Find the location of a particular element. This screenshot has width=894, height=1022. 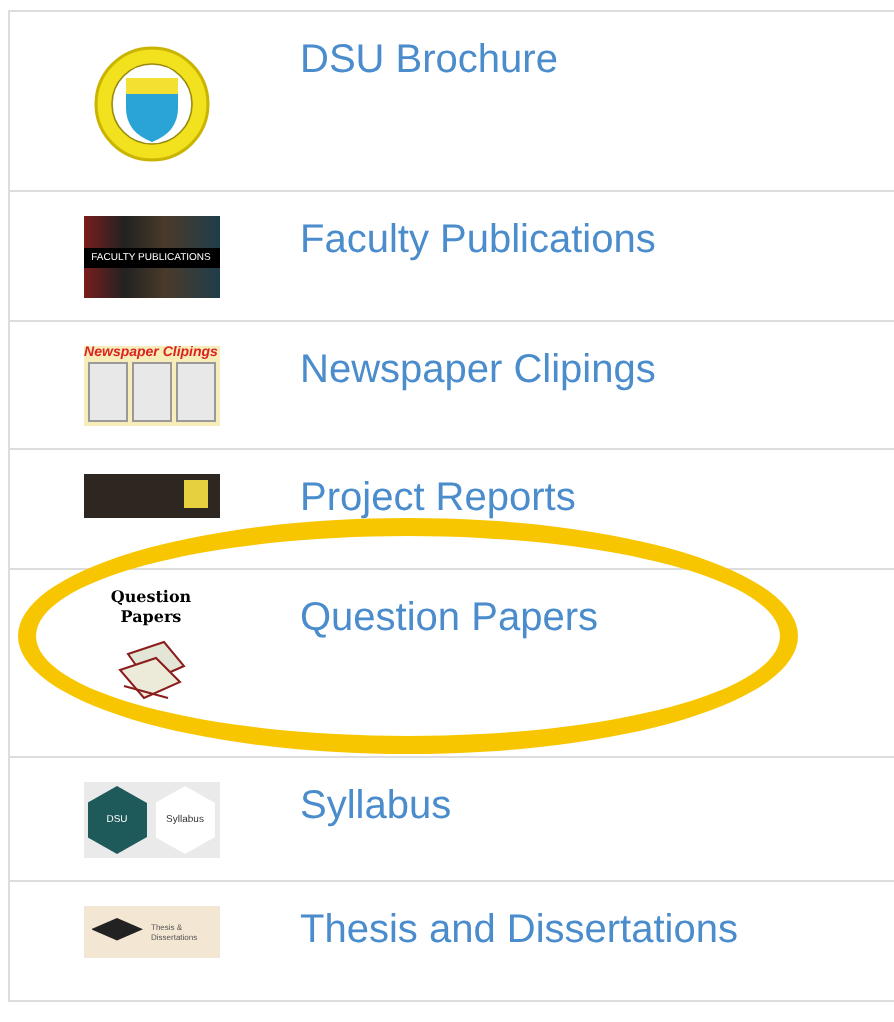

resource-link: Question Papers is located at coordinates (449, 618).